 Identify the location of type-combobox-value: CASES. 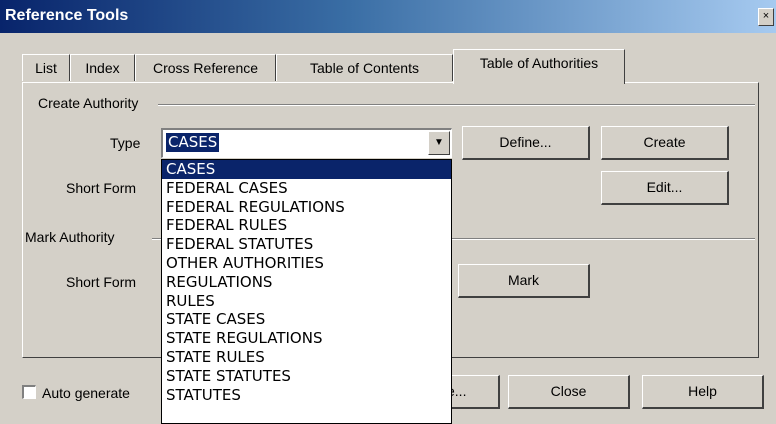
(193, 142).